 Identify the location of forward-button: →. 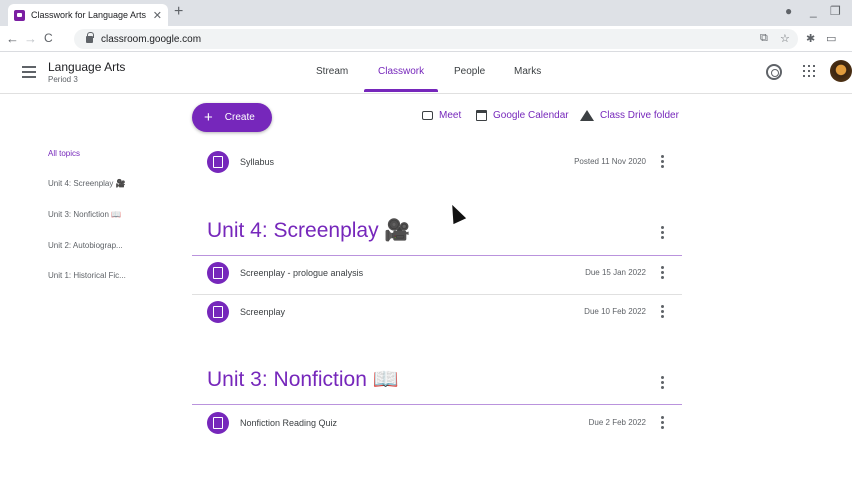
(30, 38).